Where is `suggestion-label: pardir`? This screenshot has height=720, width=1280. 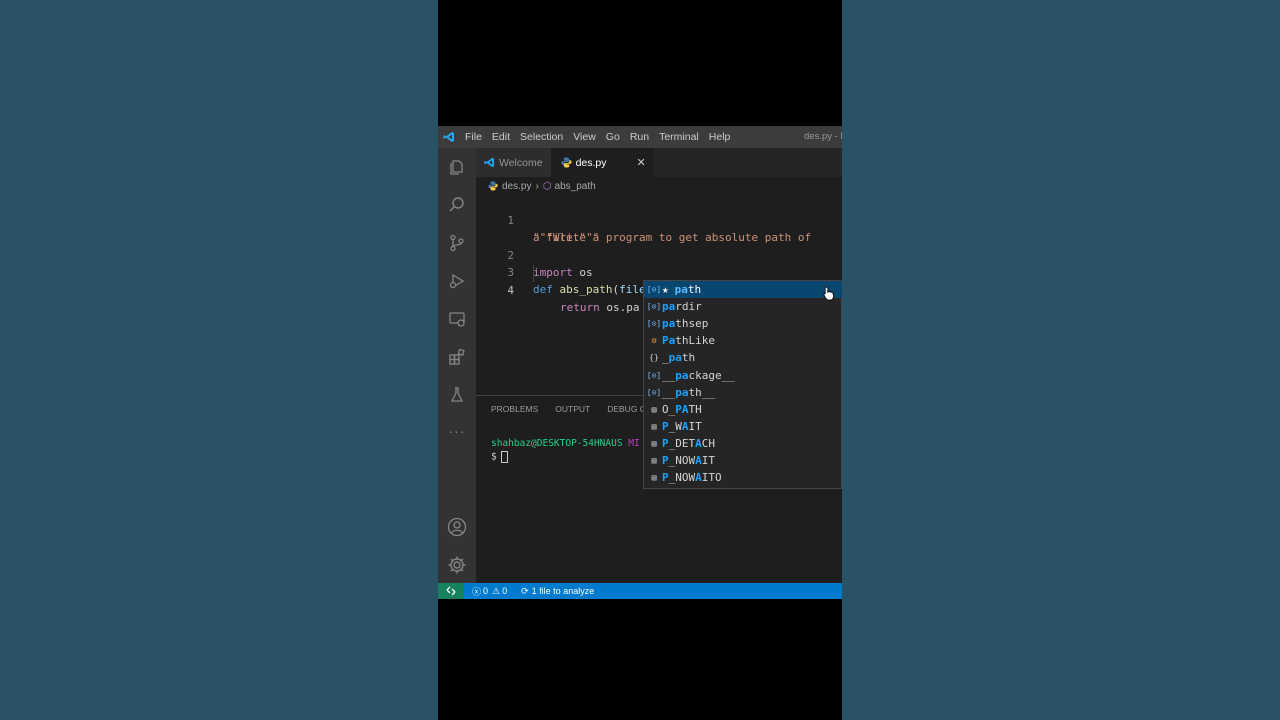 suggestion-label: pardir is located at coordinates (682, 306).